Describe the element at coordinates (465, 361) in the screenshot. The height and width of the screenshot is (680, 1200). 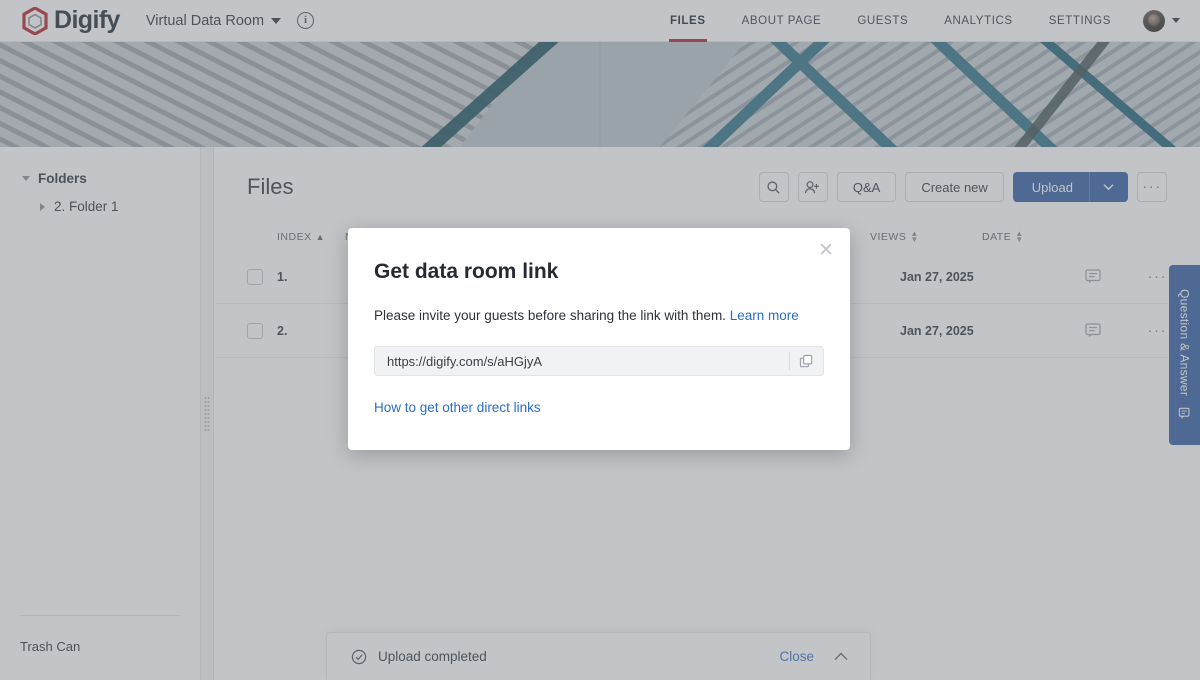
I see `share-link-value: https://digify.com/s/aHGjyA` at that location.